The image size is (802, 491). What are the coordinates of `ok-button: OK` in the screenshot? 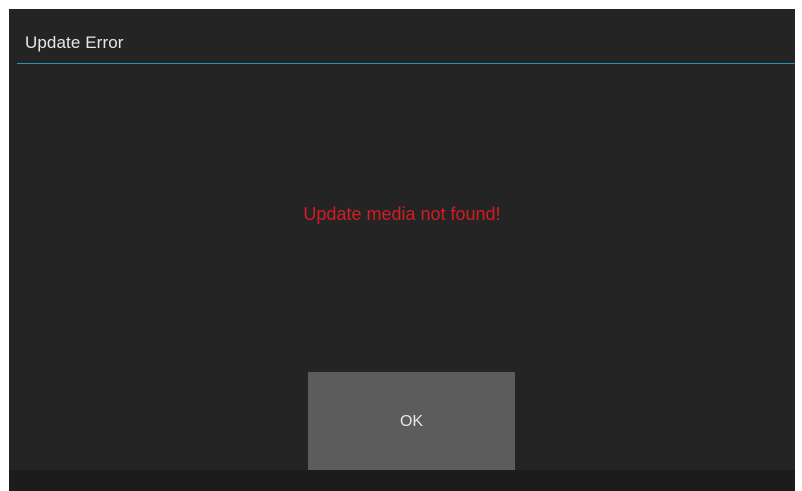 It's located at (411, 421).